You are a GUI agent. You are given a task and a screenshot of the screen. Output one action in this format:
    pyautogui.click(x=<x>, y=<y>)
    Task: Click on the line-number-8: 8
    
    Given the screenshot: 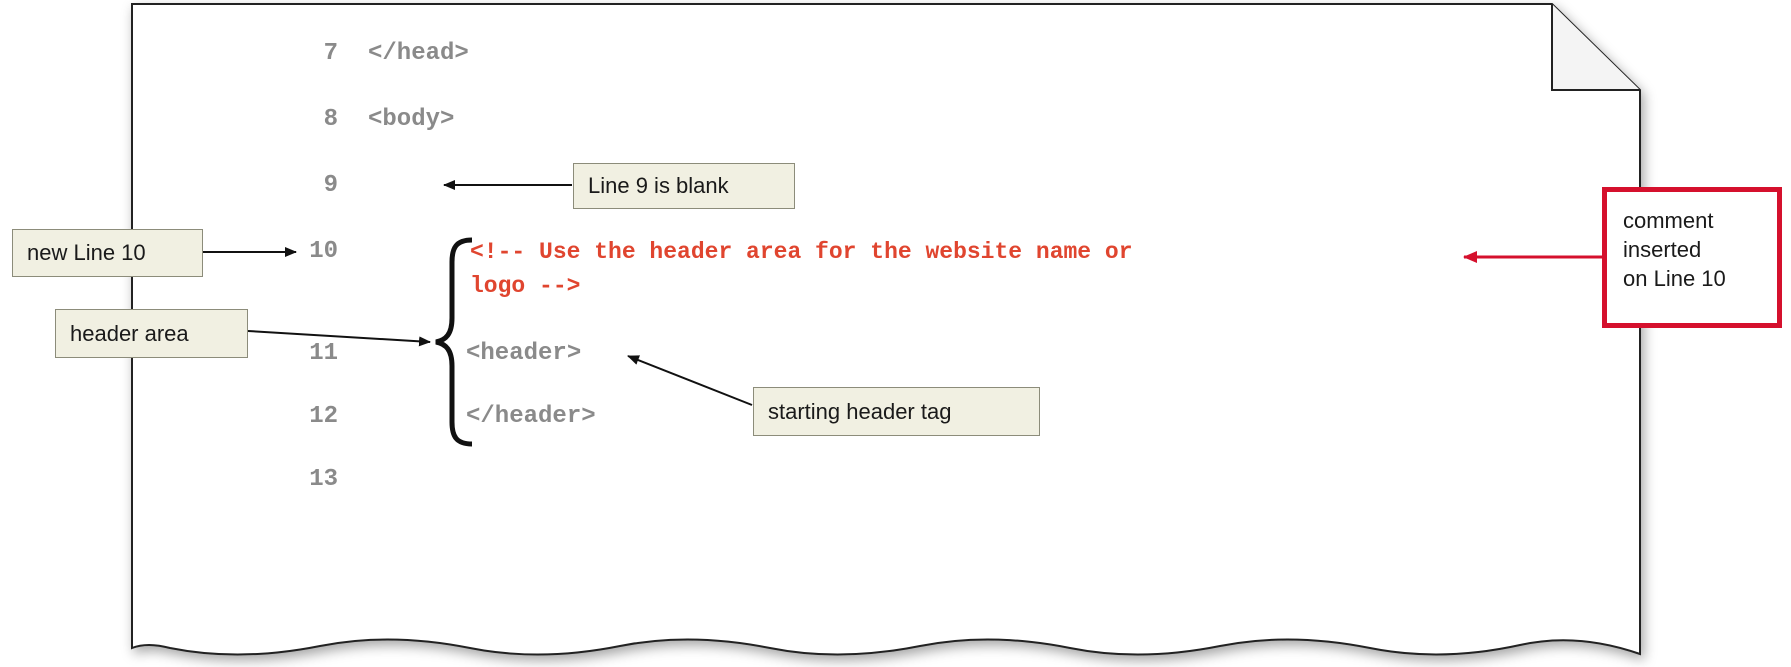 What is the action you would take?
    pyautogui.click(x=330, y=119)
    